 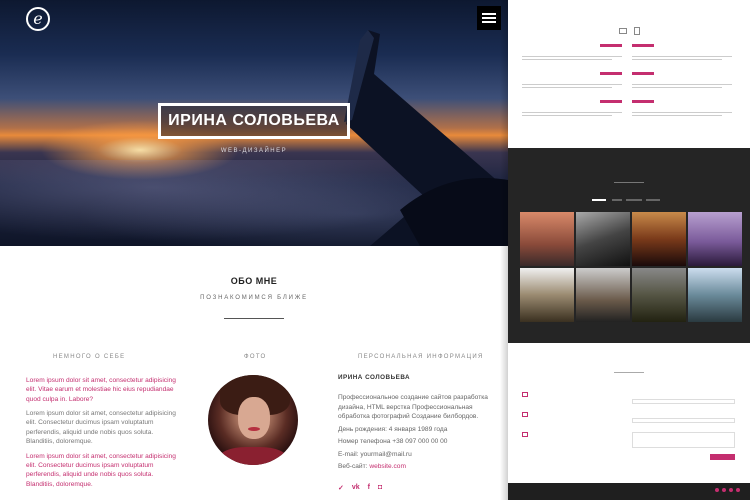 What do you see at coordinates (254, 298) in the screenshot?
I see `about-subheading: ПОЗНАКОМИМСЯ БЛИЖЕ` at bounding box center [254, 298].